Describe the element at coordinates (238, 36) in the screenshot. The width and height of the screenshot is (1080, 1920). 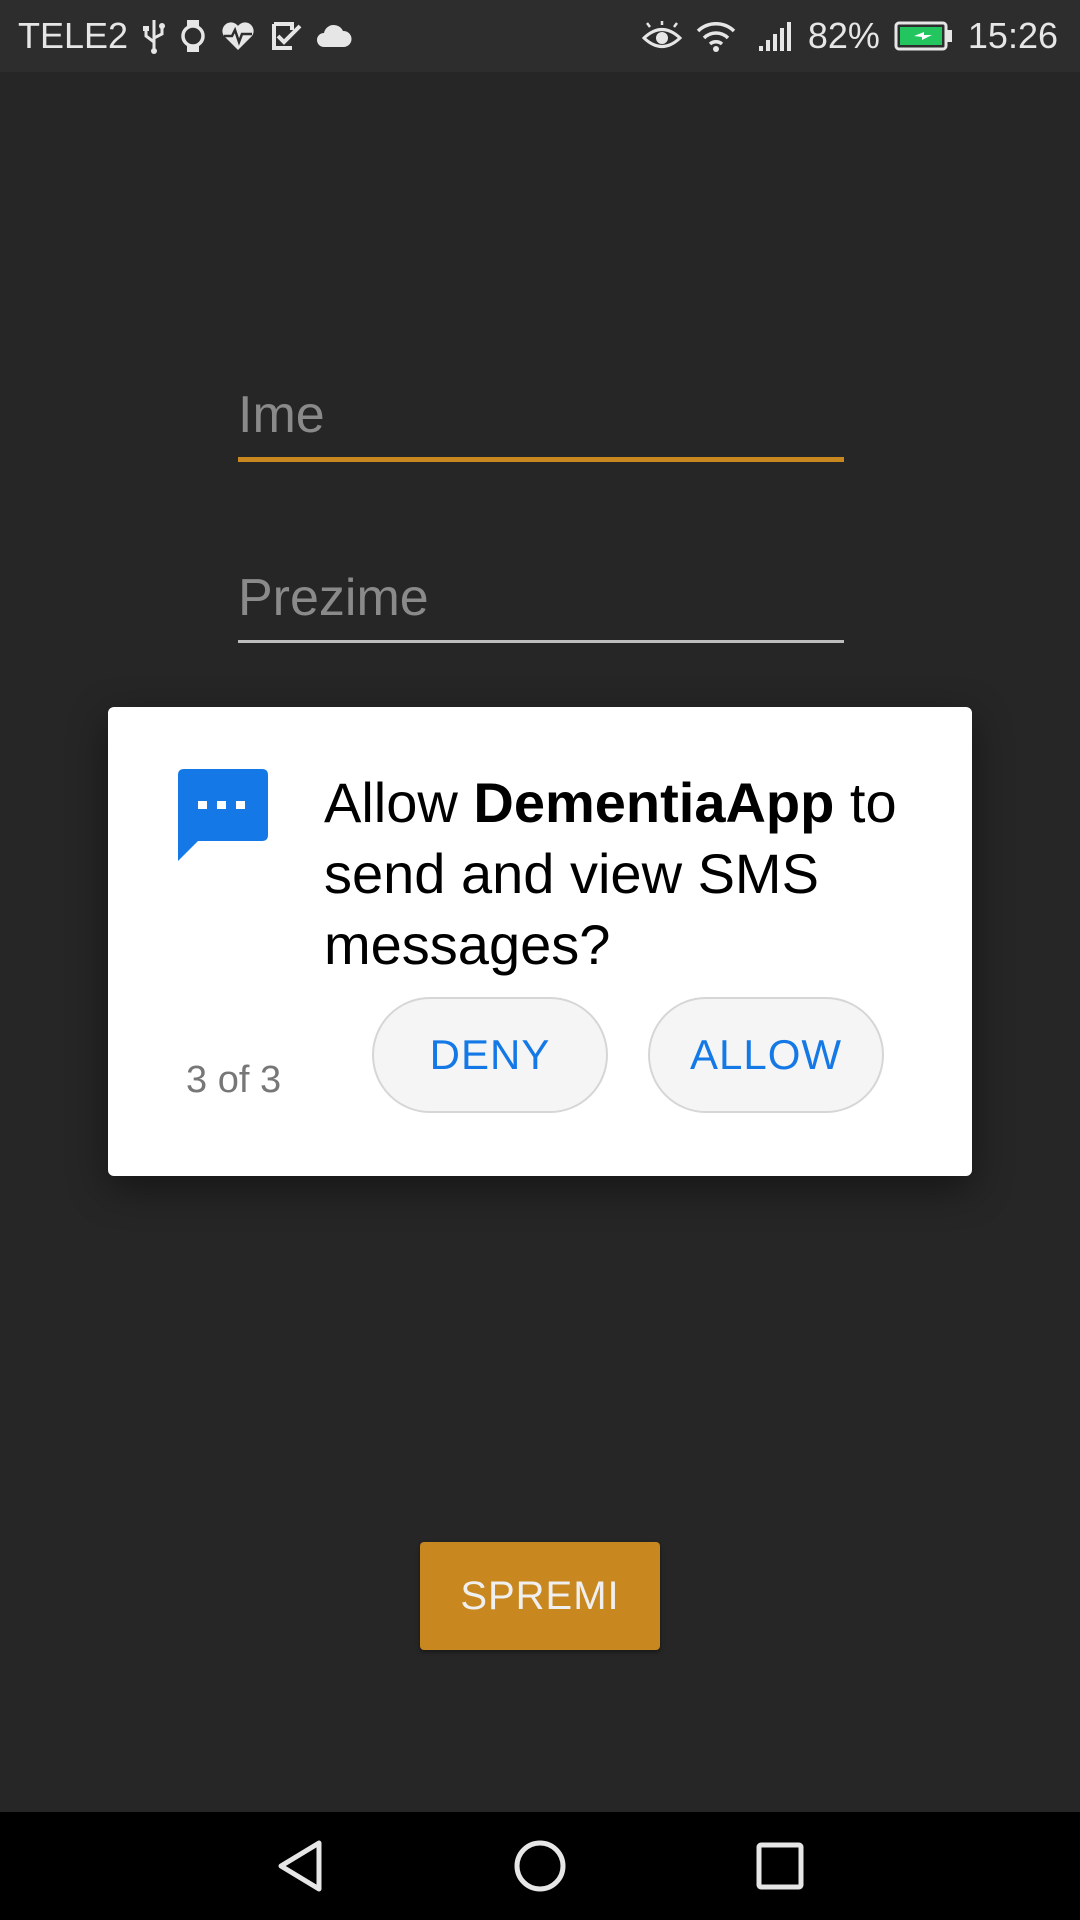
I see `heart-rate-icon` at that location.